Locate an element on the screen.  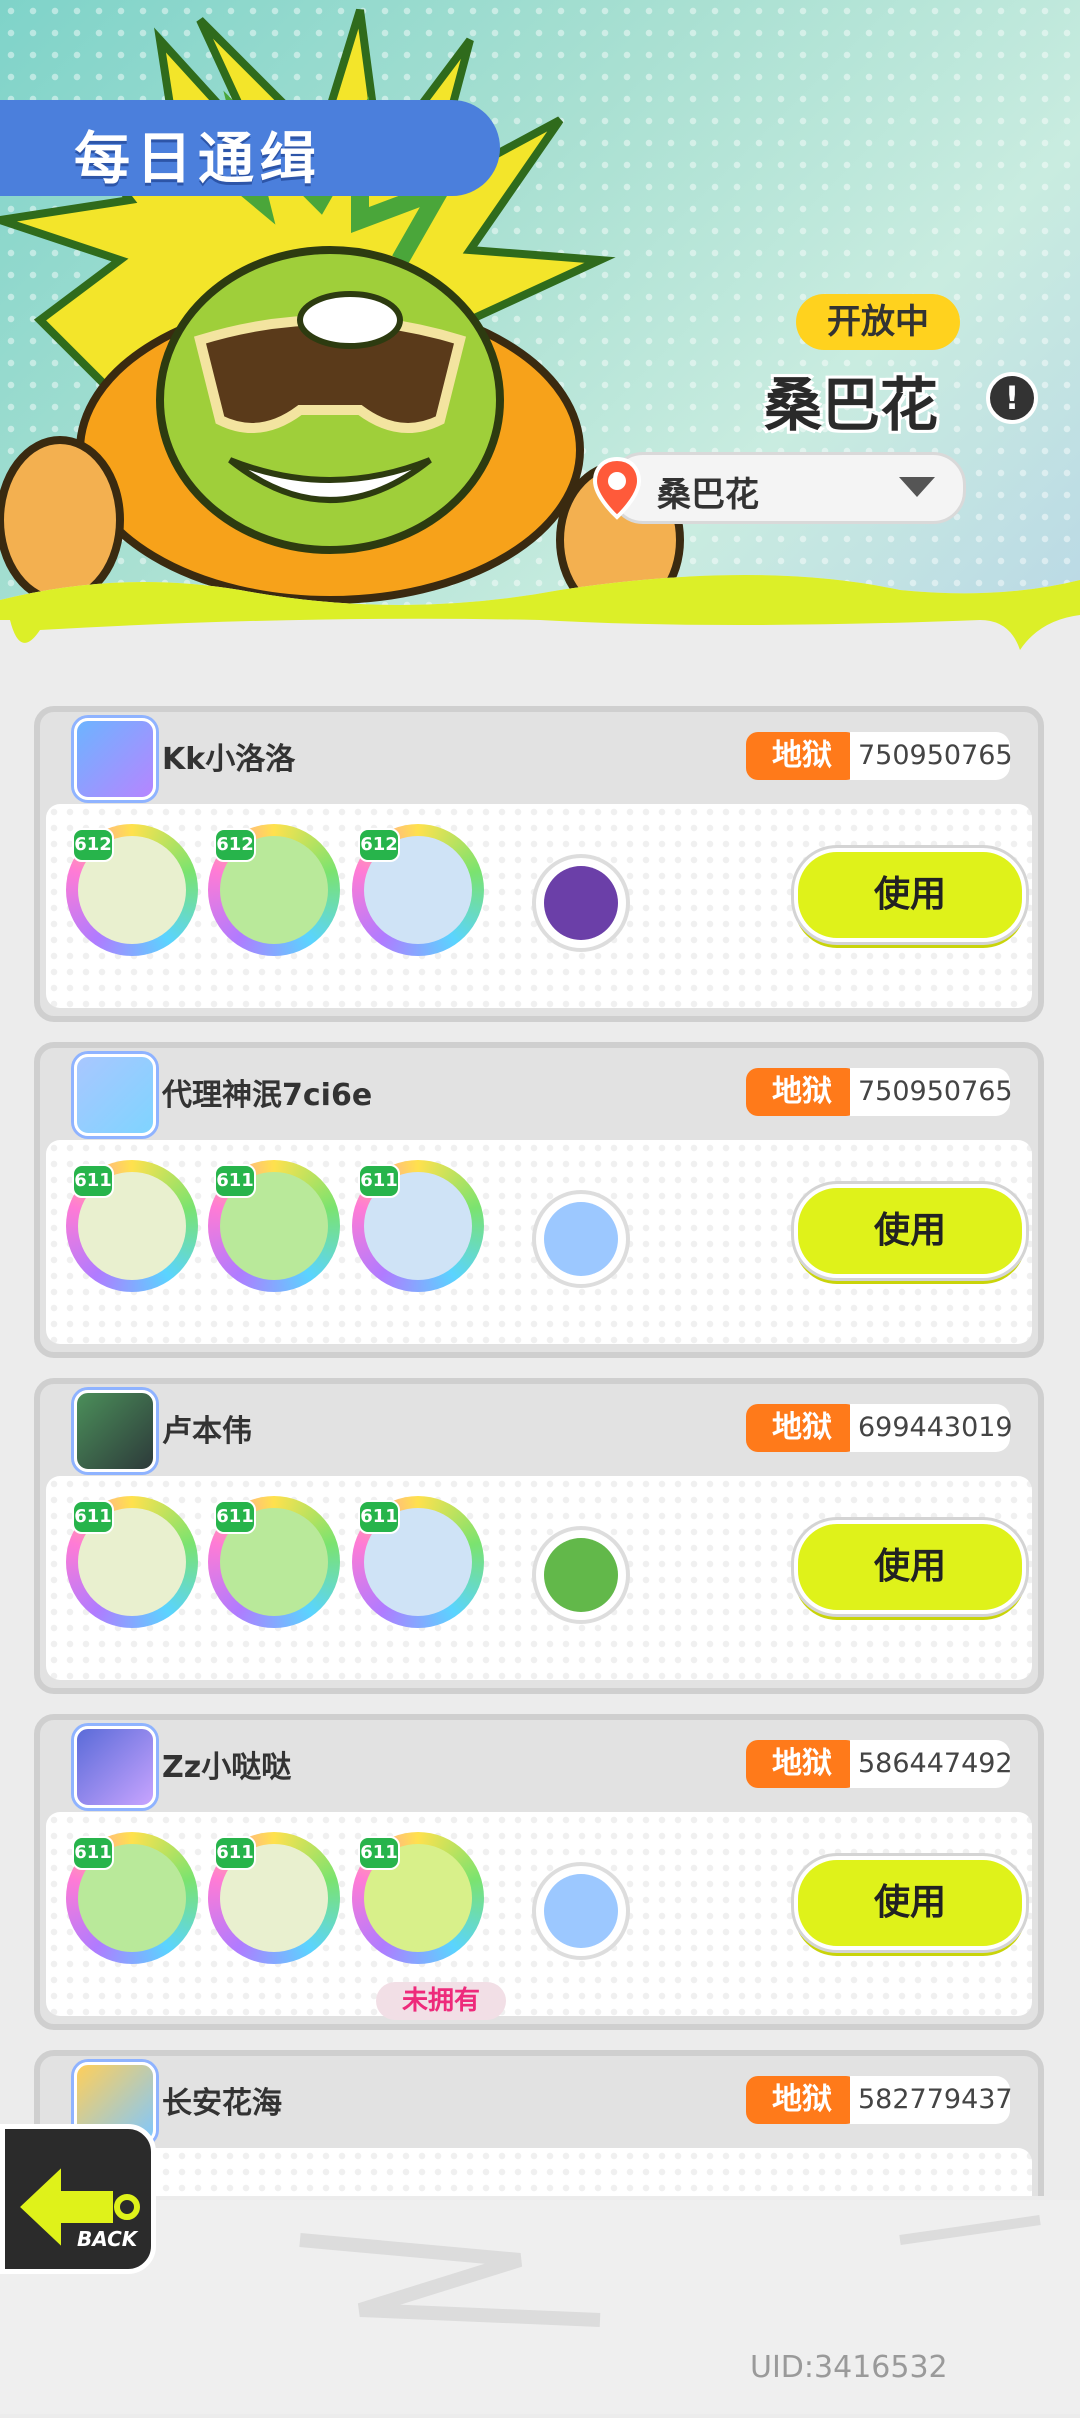
entry-header: Kk小洛洛 地狱 750950765 is located at coordinates (539, 756).